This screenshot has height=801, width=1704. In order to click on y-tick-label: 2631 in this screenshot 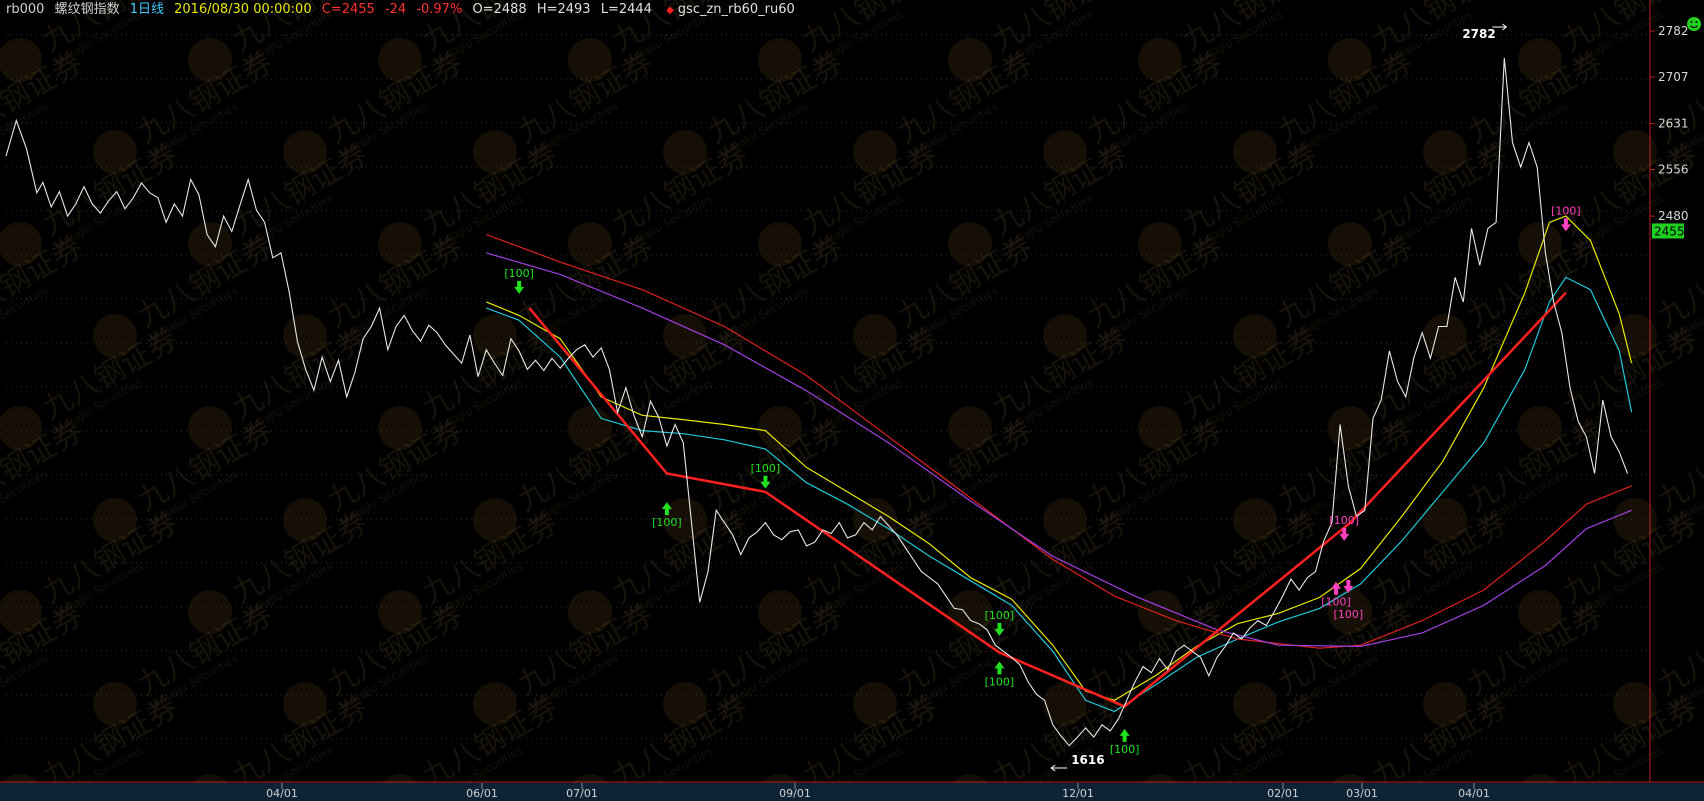, I will do `click(1673, 124)`.